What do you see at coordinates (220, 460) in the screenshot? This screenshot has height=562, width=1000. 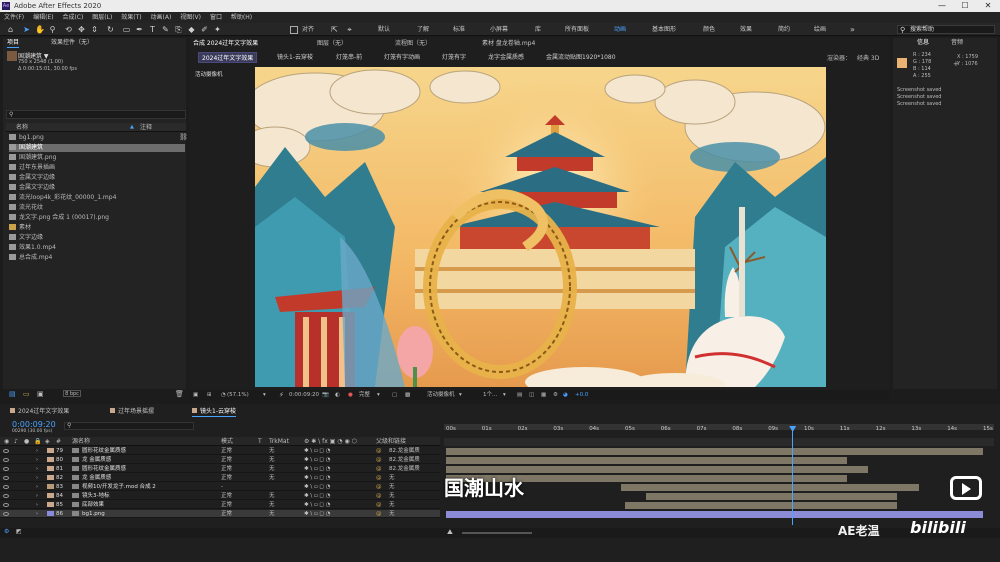 I see `layer-row: › 80 龙 金属质感 正常 无 ✱ \ ▫ ◻ ◔ @82.龙金属质` at bounding box center [220, 460].